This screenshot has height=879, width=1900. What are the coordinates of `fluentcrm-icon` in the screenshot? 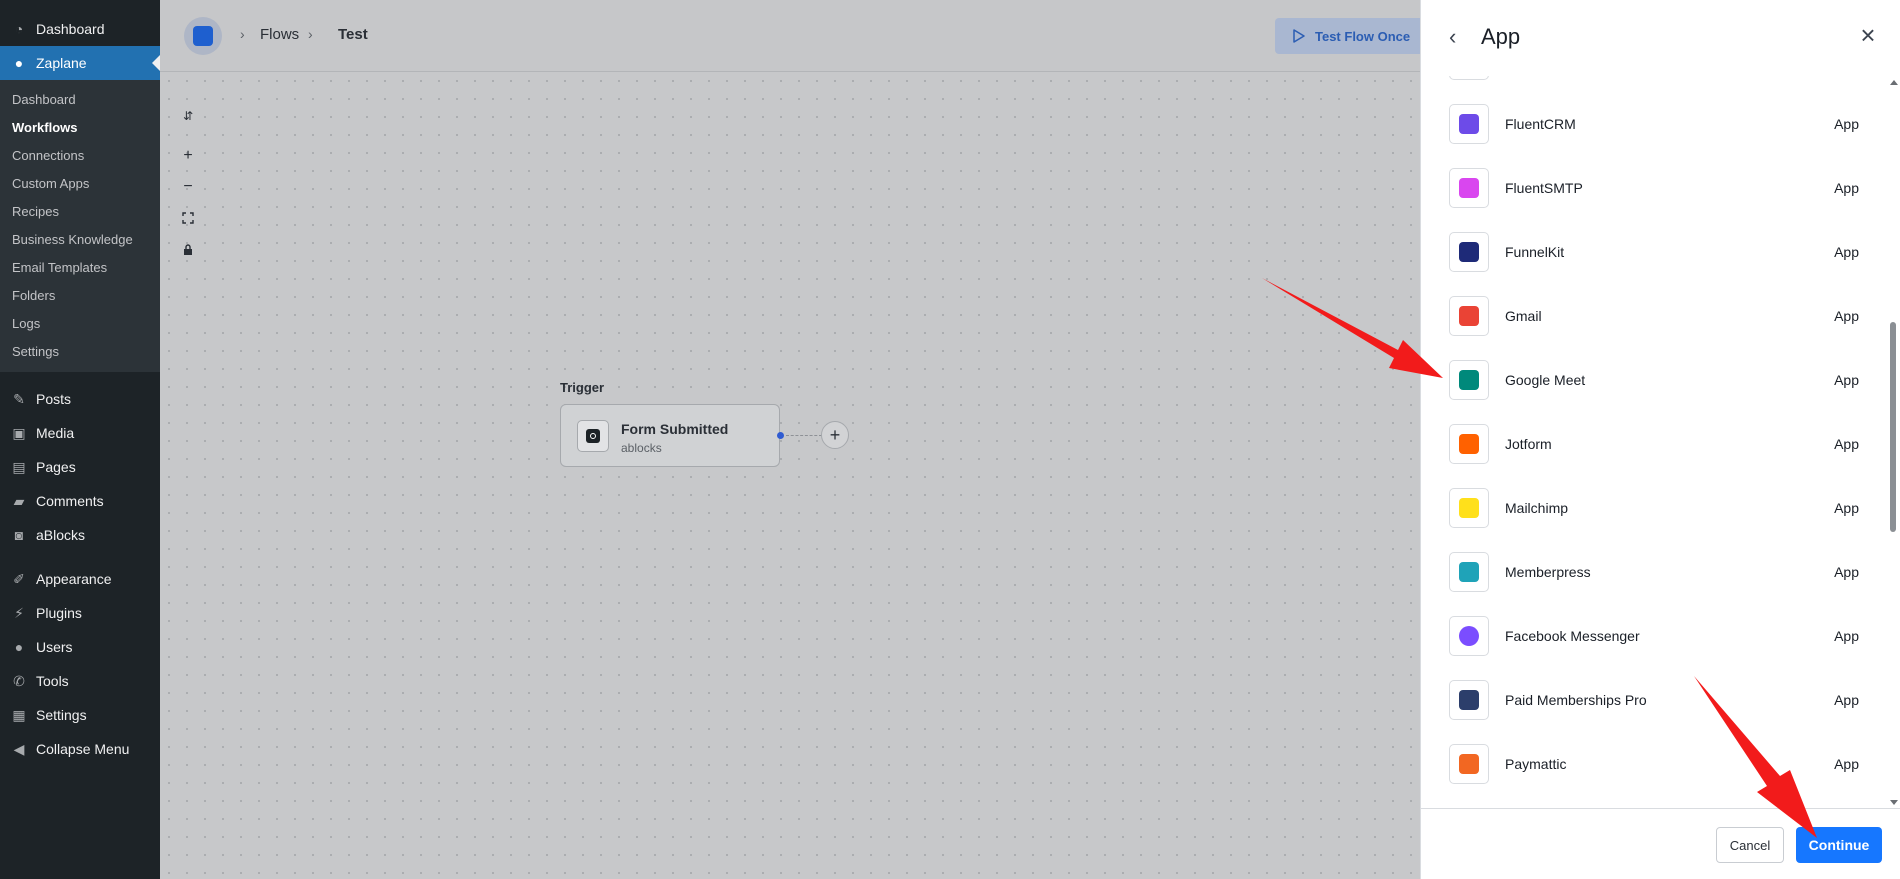 It's located at (1469, 124).